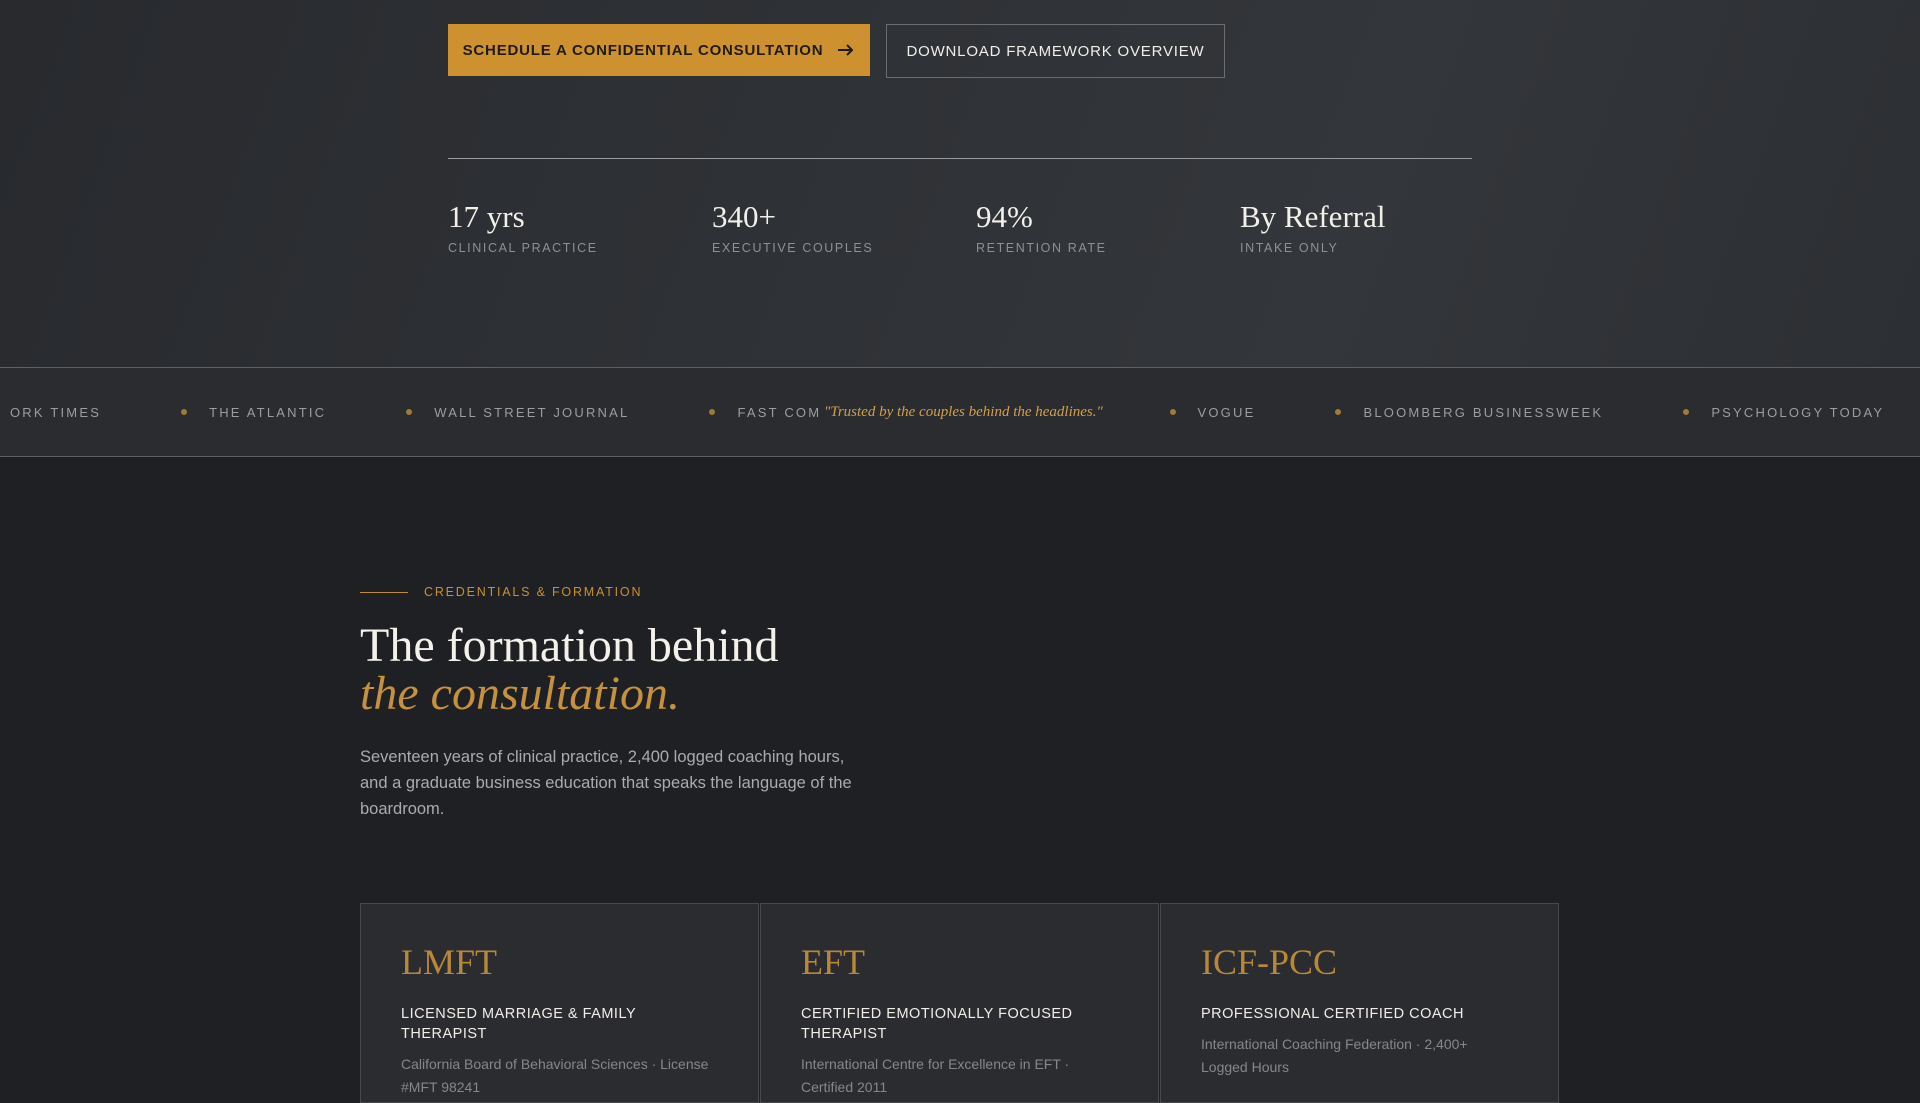 The image size is (1920, 1103). What do you see at coordinates (1332, 1014) in the screenshot?
I see `card-title: PROFESSIONAL CERTIFIED COACH` at bounding box center [1332, 1014].